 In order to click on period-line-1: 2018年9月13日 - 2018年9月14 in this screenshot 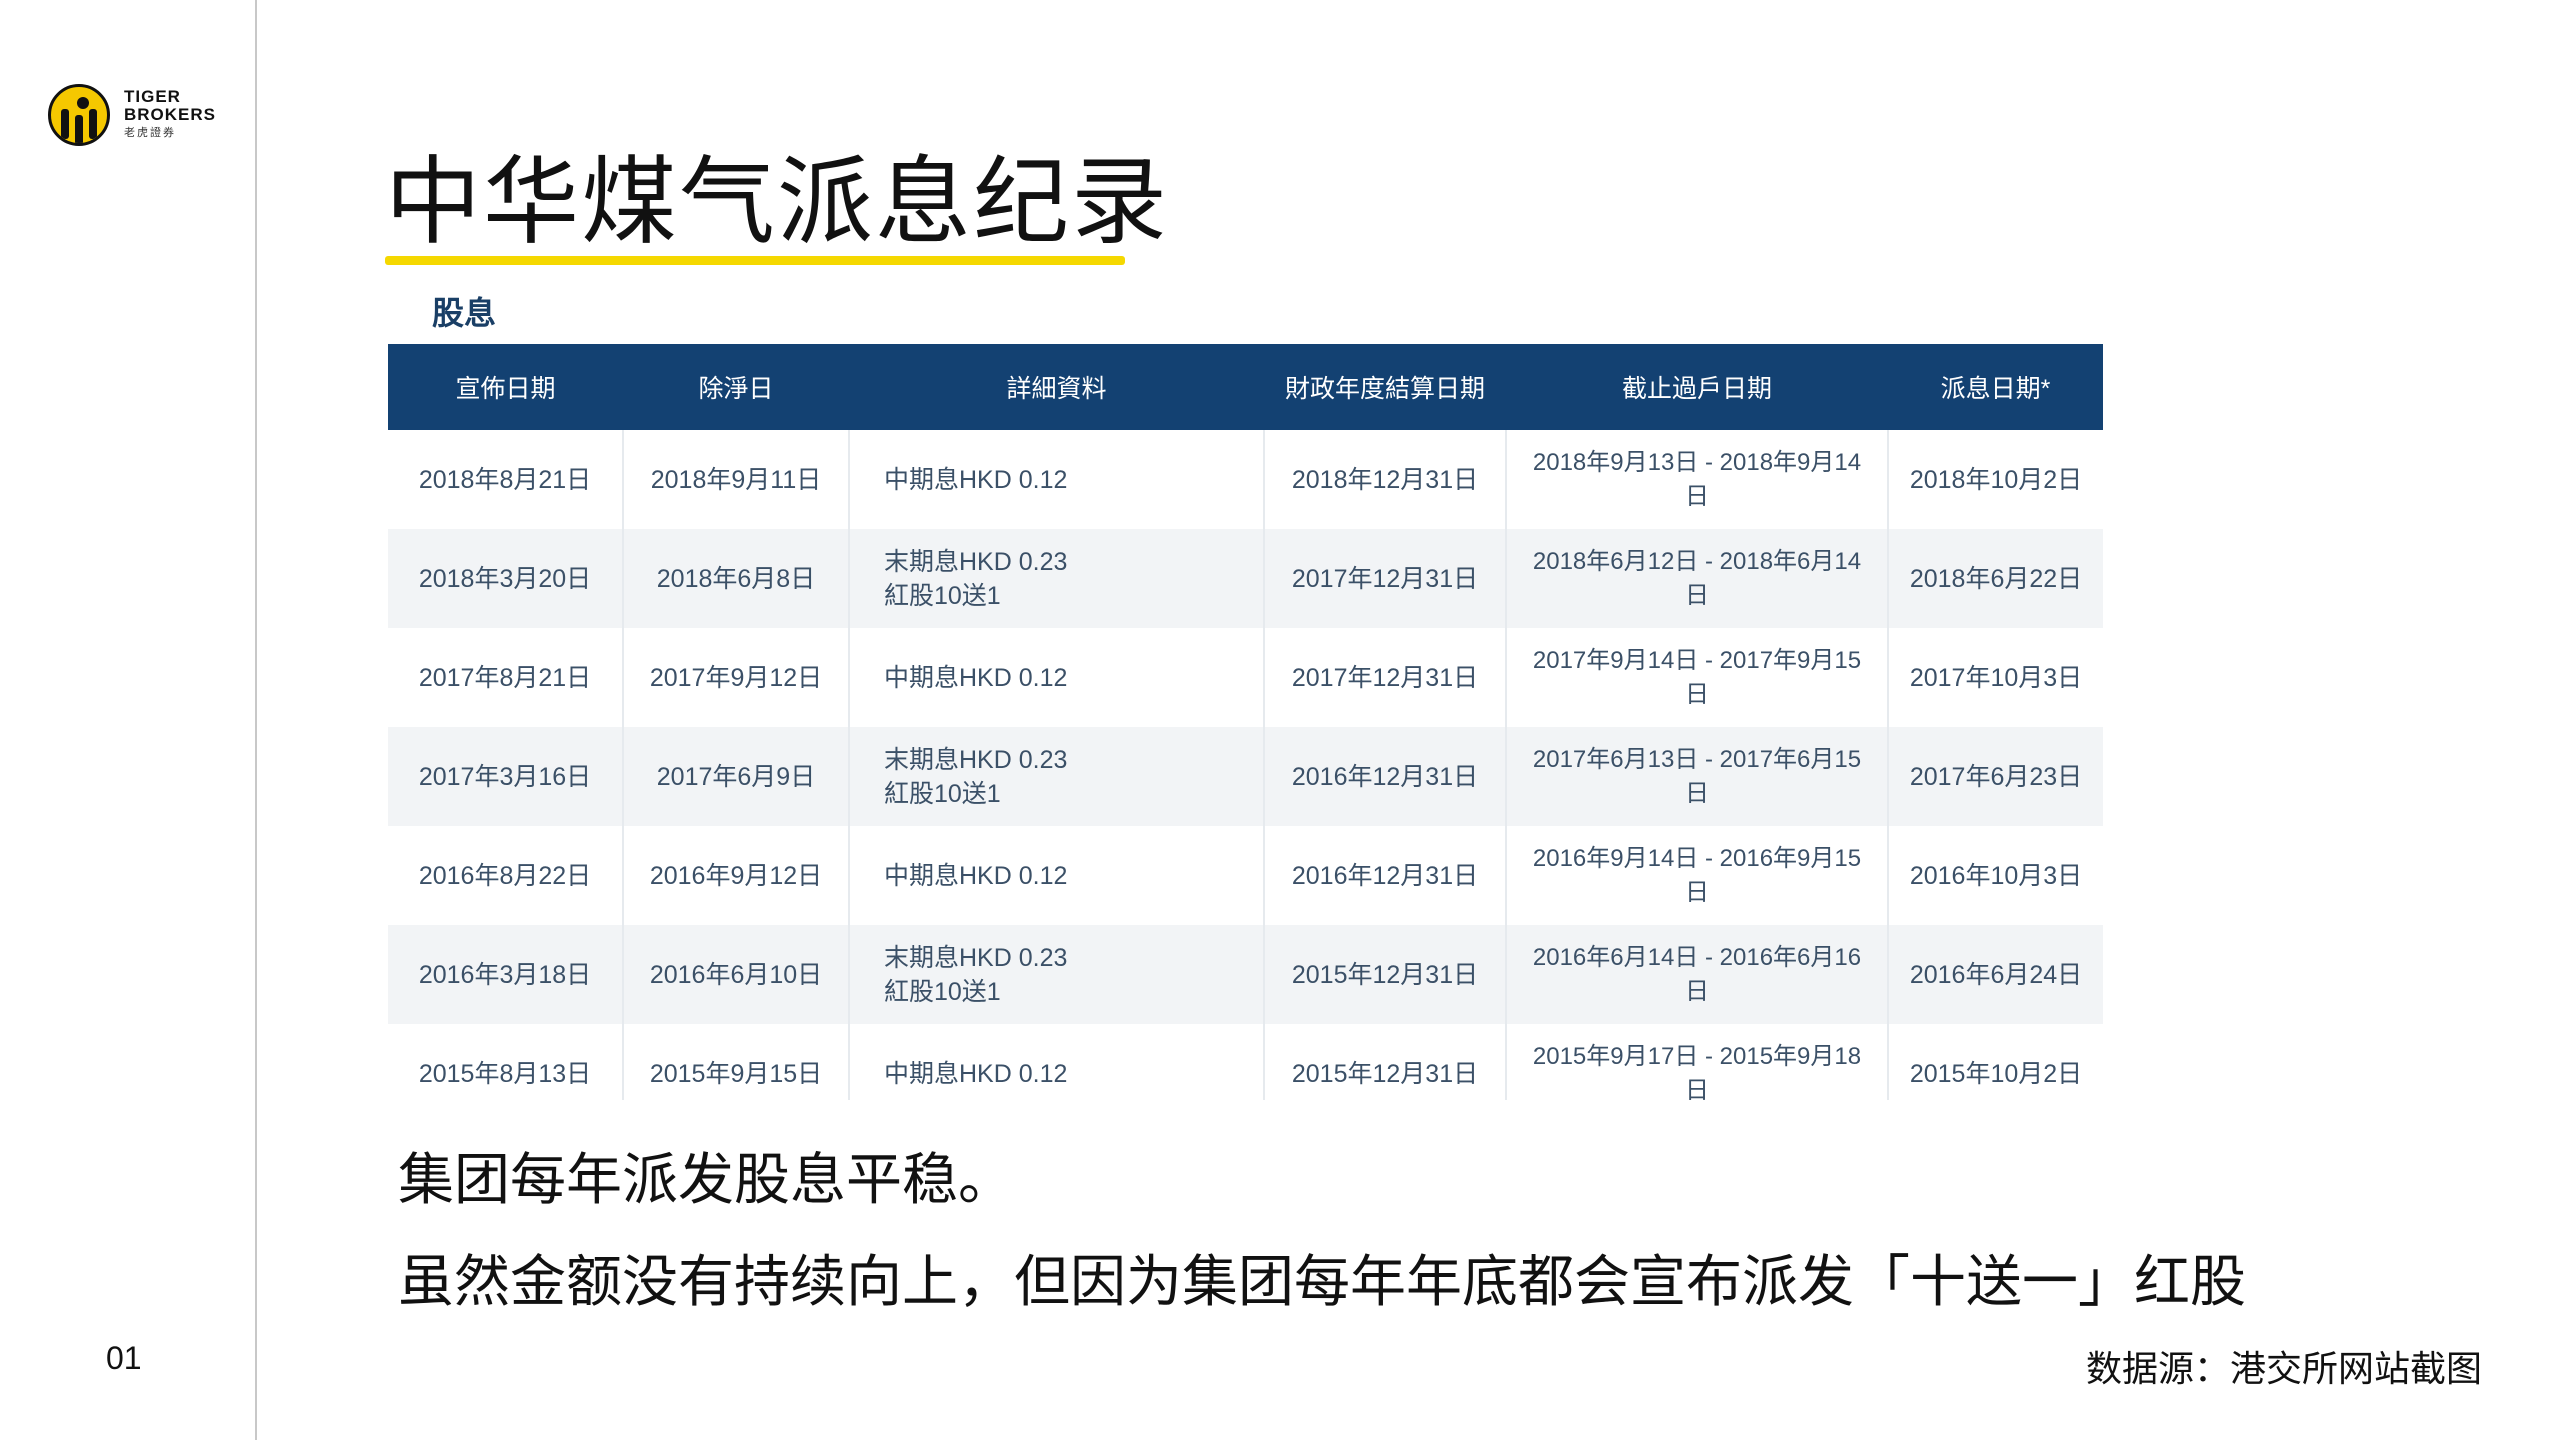, I will do `click(1697, 462)`.